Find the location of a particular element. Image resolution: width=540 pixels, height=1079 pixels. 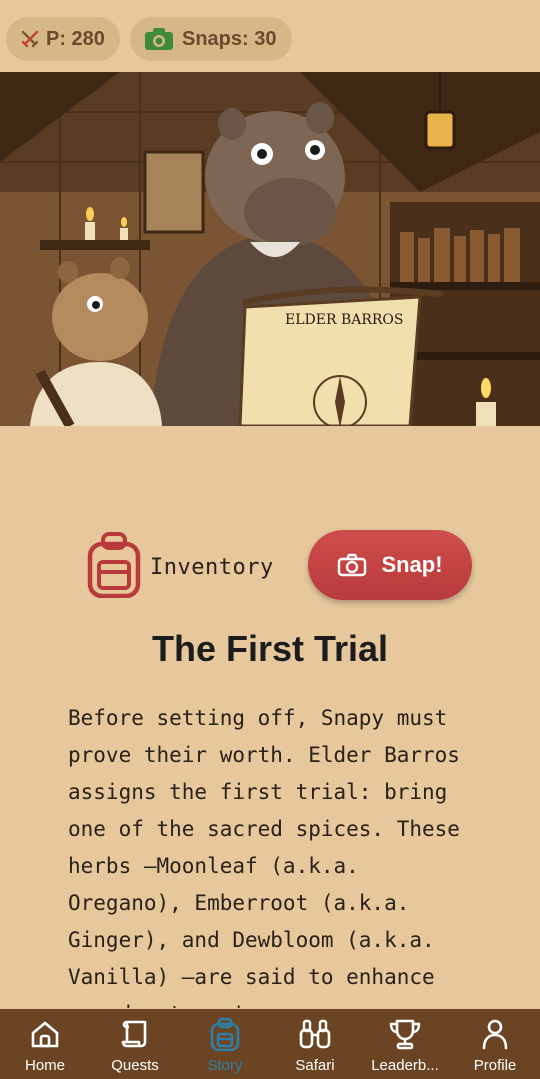

chapter-title: The First Trial is located at coordinates (270, 648).